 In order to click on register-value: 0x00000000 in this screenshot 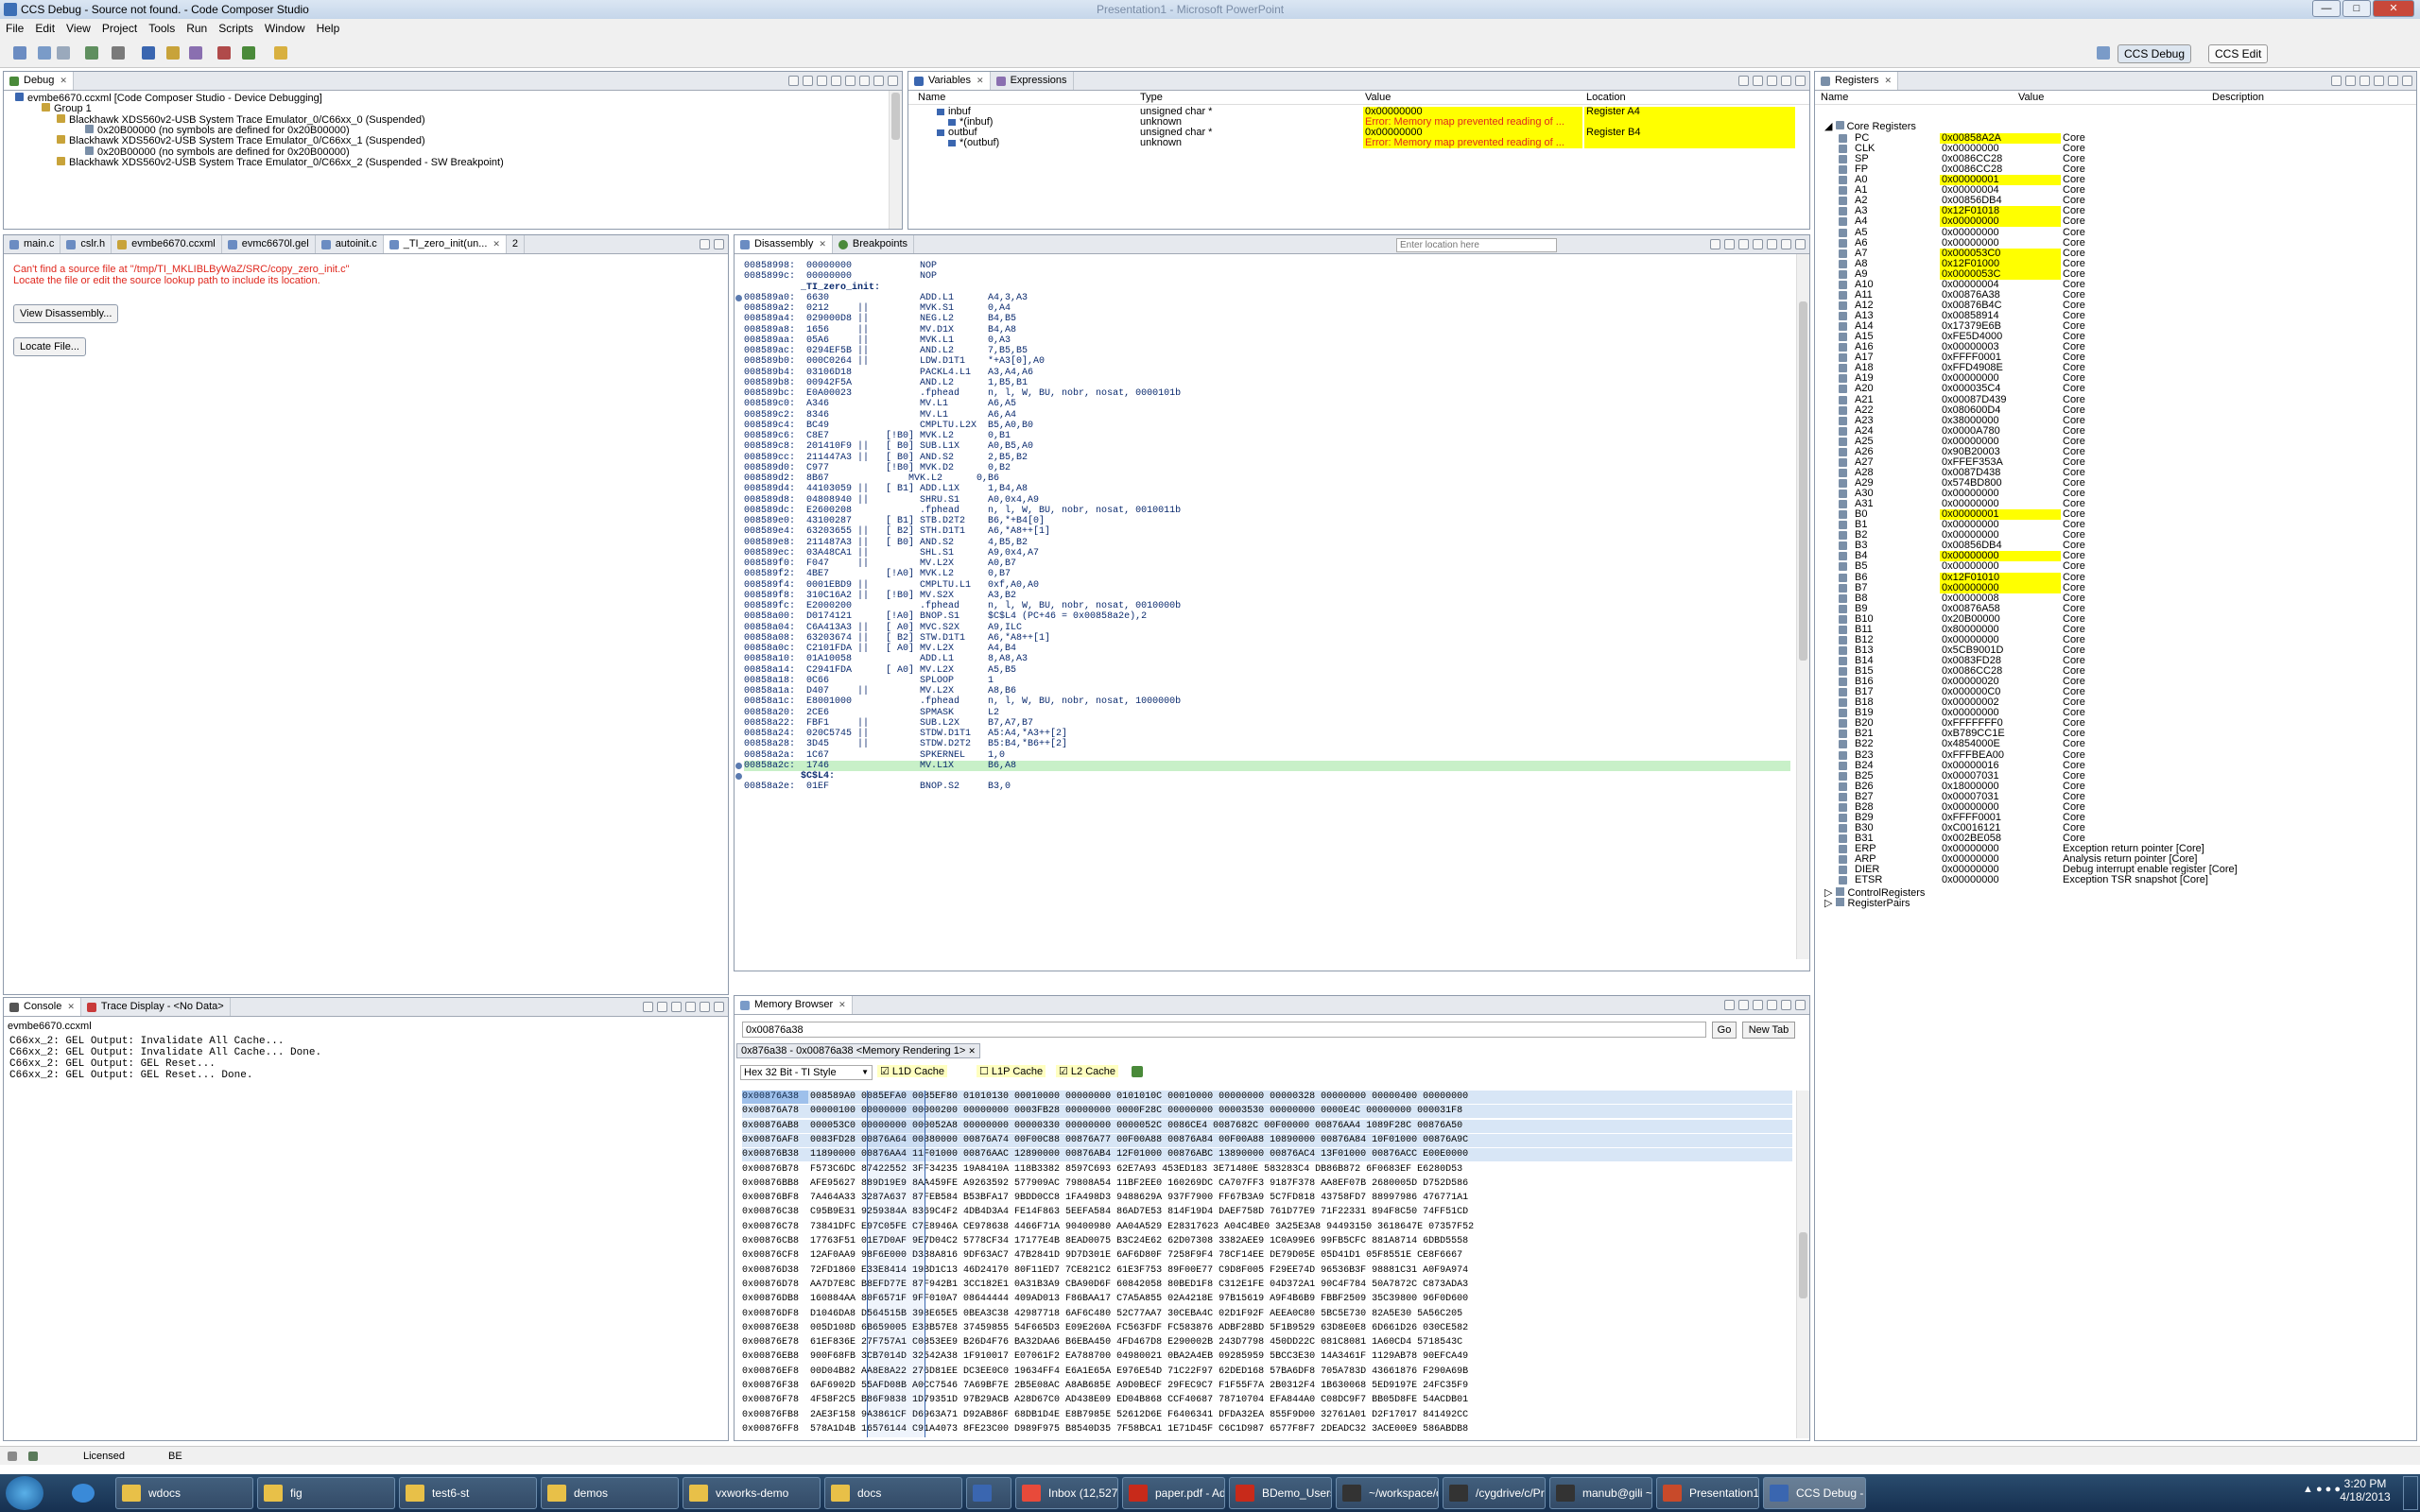, I will do `click(2000, 232)`.